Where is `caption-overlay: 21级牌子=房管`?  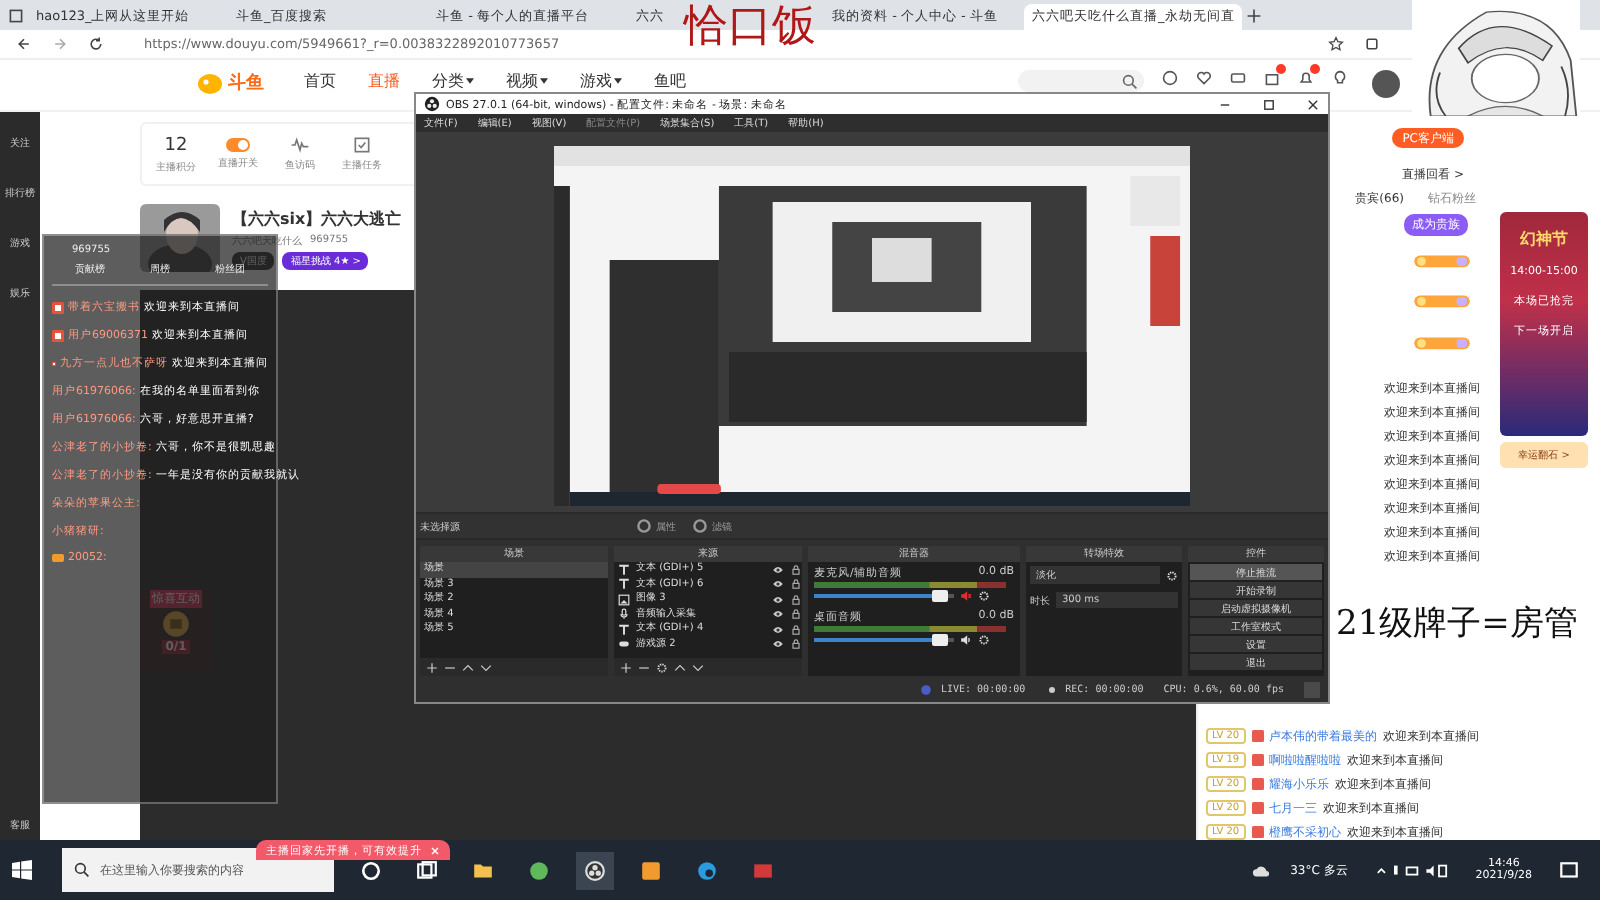
caption-overlay: 21级牌子=房管 is located at coordinates (1457, 625).